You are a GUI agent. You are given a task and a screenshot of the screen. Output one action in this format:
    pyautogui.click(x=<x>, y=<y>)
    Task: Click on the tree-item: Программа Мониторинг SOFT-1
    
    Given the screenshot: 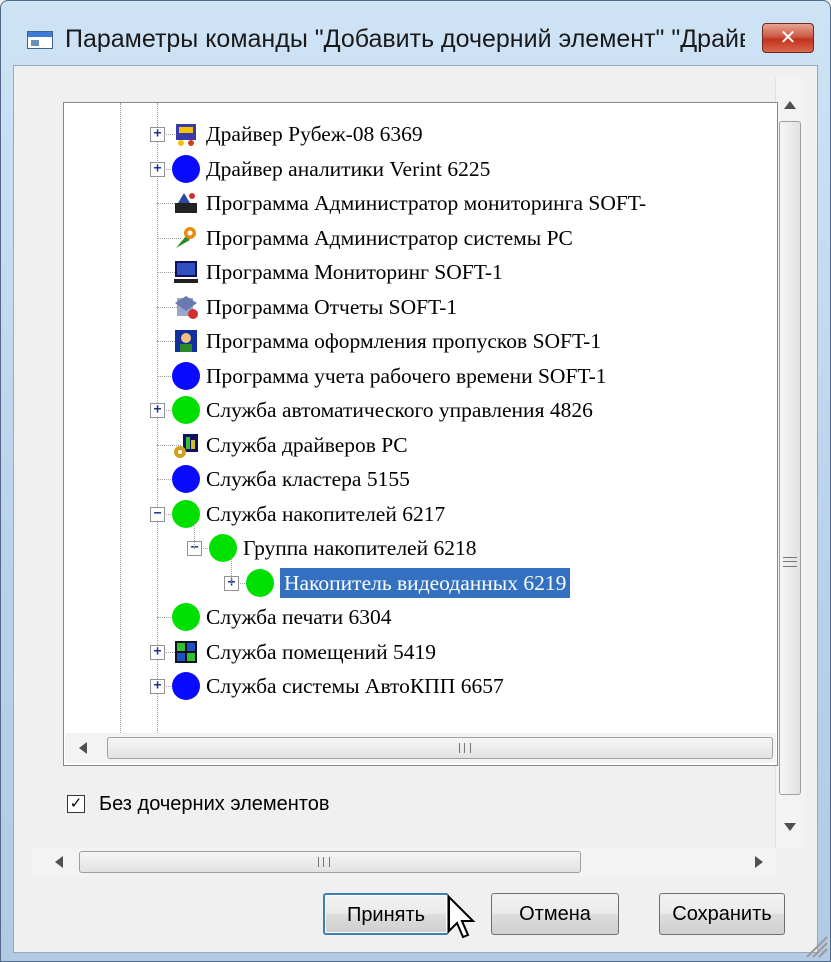 What is the action you would take?
    pyautogui.click(x=420, y=272)
    